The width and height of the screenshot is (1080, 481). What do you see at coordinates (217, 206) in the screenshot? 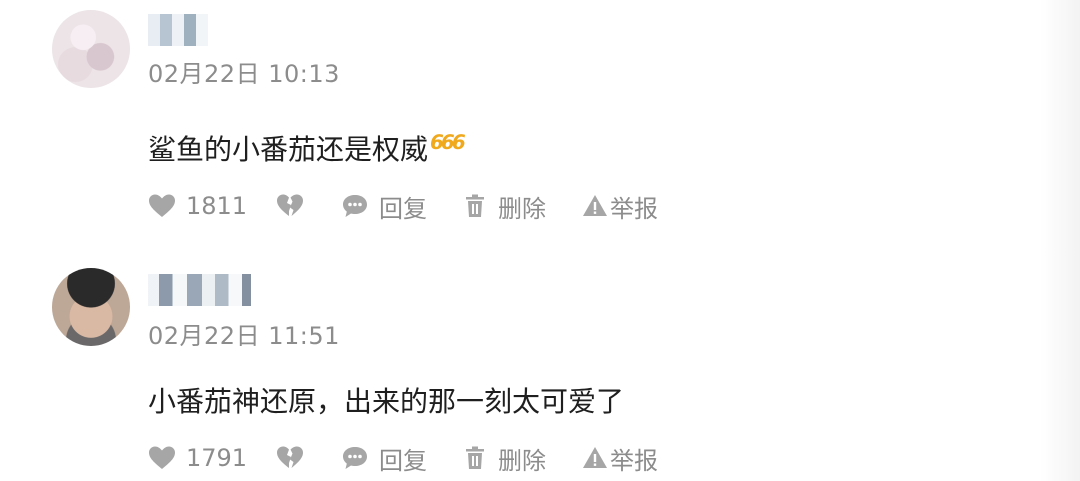
I see `like-count: 1811` at bounding box center [217, 206].